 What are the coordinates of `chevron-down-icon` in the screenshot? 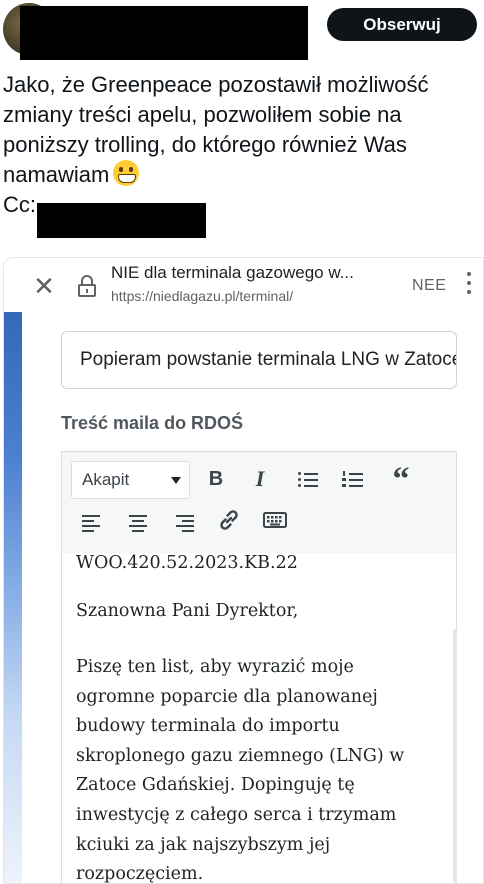 It's located at (176, 480).